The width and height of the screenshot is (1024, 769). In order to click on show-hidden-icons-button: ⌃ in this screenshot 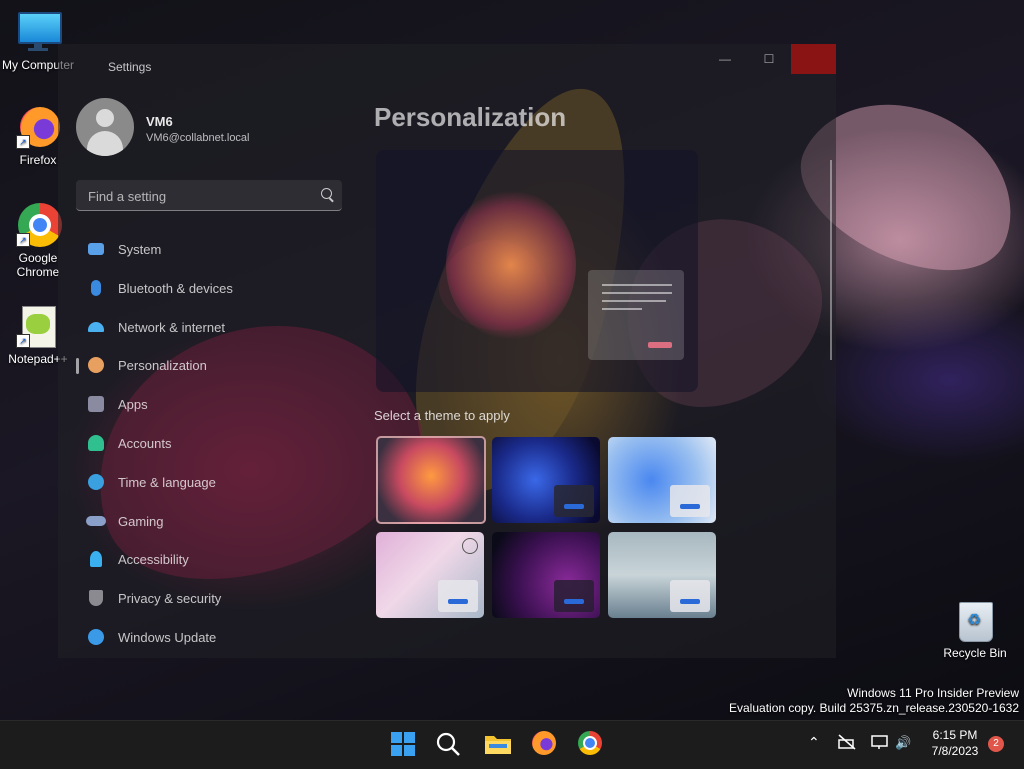, I will do `click(814, 742)`.